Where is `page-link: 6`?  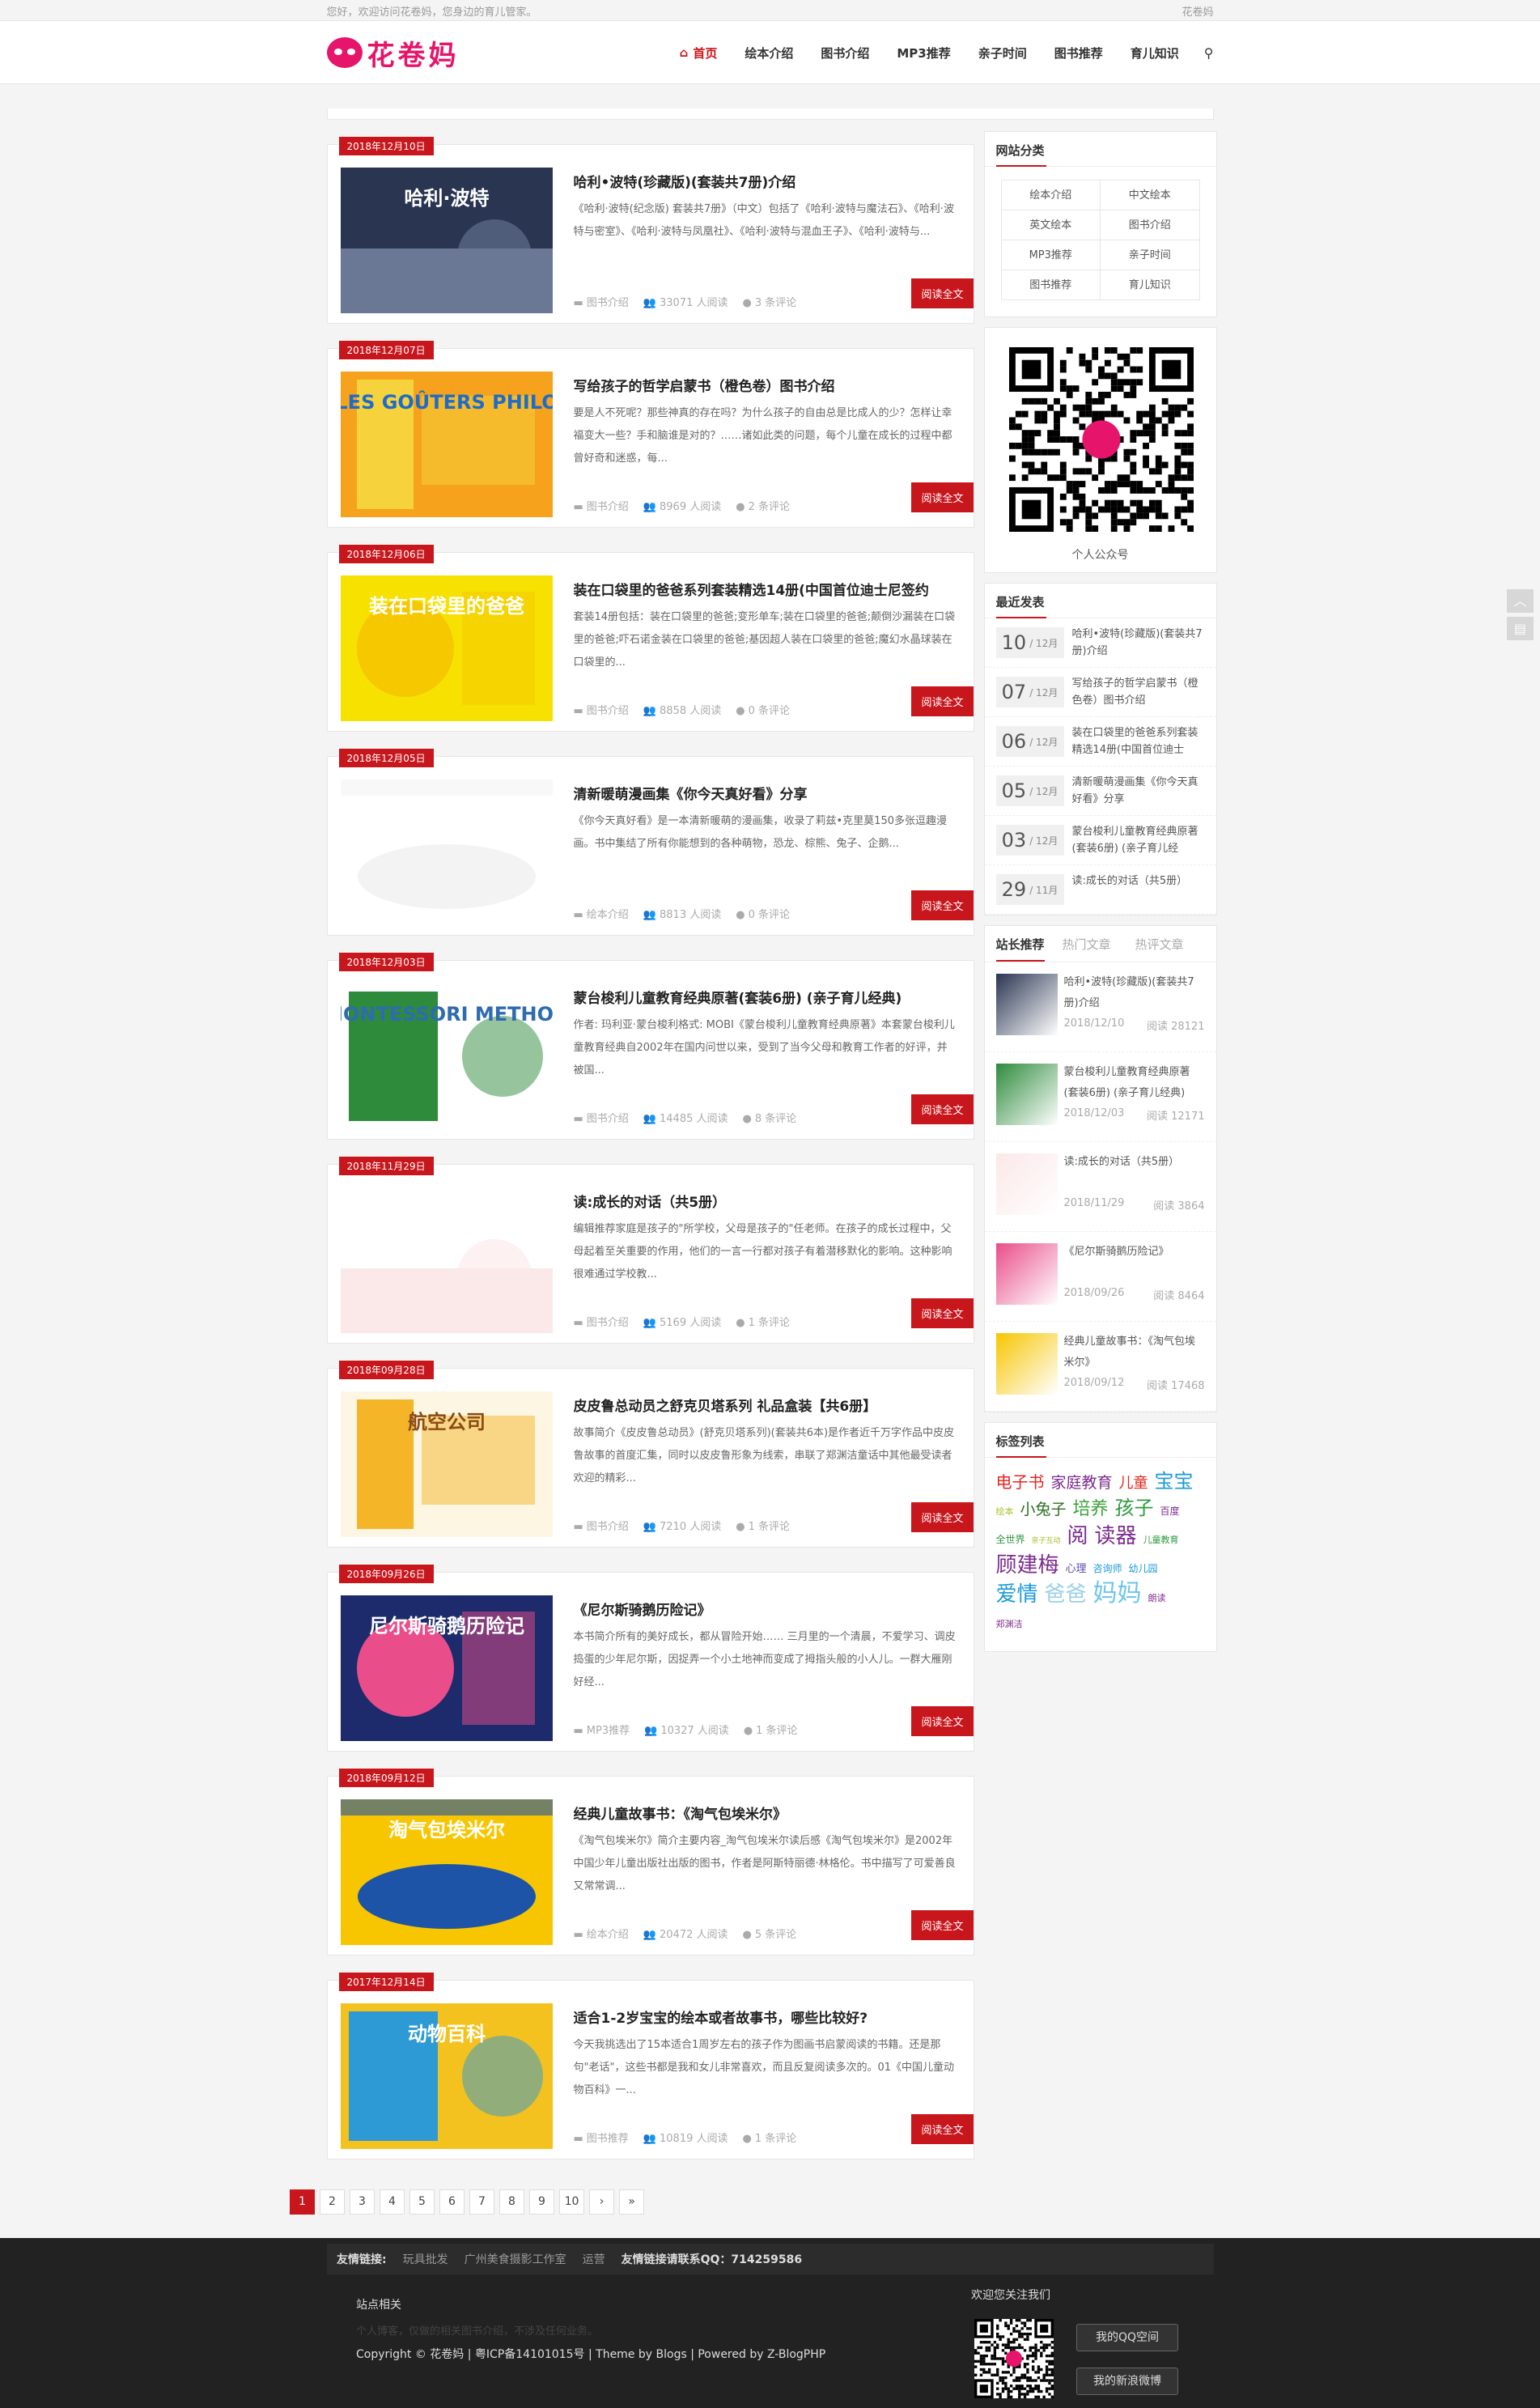
page-link: 6 is located at coordinates (452, 2202).